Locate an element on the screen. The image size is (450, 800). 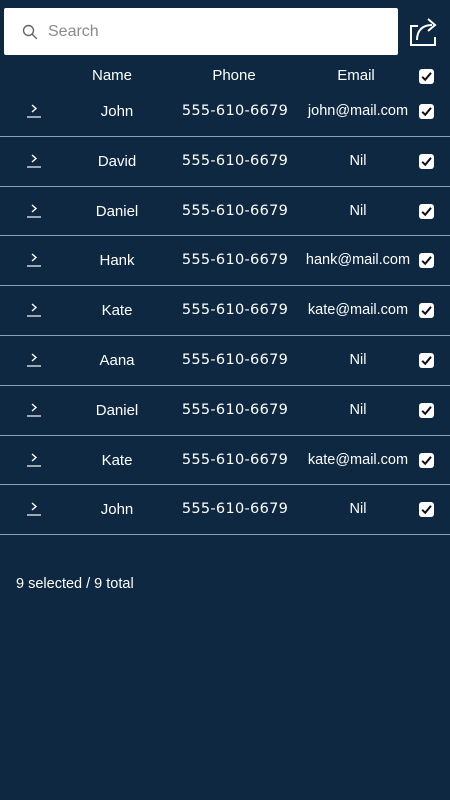
search-input is located at coordinates (218, 31).